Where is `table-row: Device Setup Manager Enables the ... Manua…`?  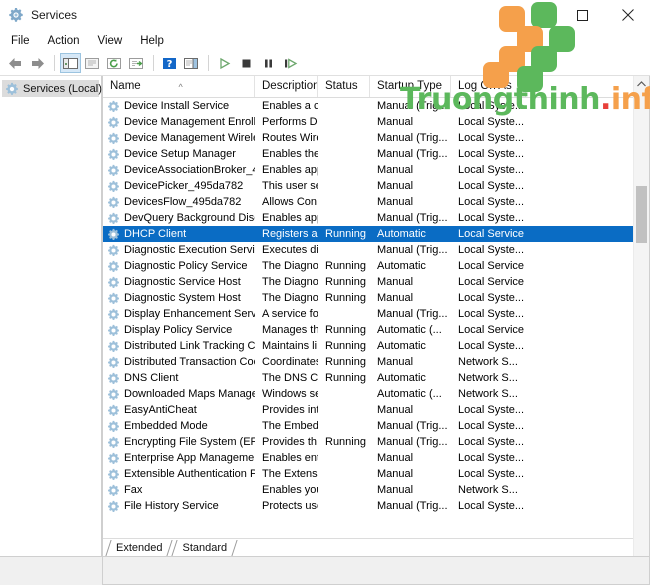 table-row: Device Setup Manager Enables the ... Manua… is located at coordinates (376, 154).